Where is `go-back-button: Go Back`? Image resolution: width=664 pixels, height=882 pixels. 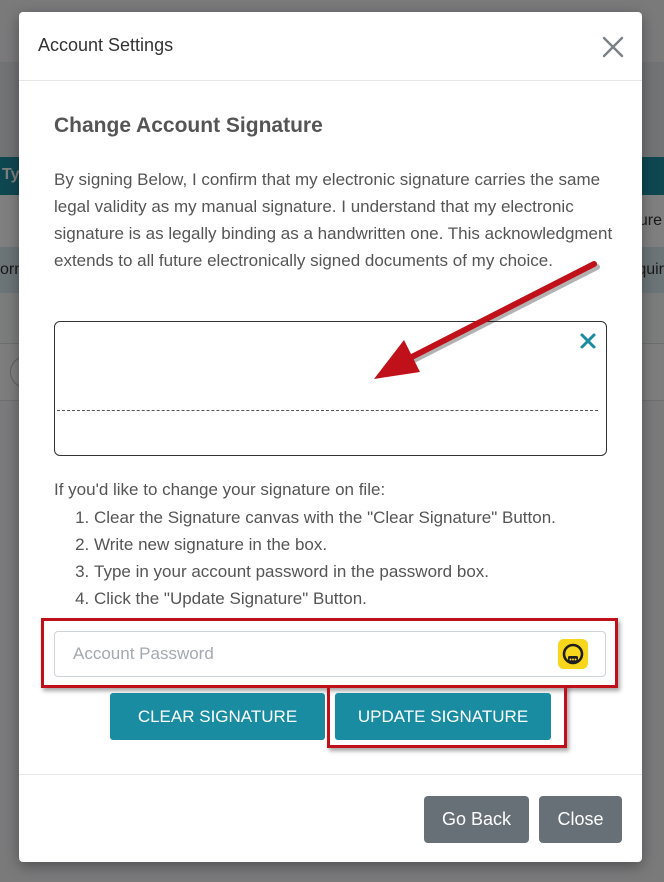 go-back-button: Go Back is located at coordinates (476, 819).